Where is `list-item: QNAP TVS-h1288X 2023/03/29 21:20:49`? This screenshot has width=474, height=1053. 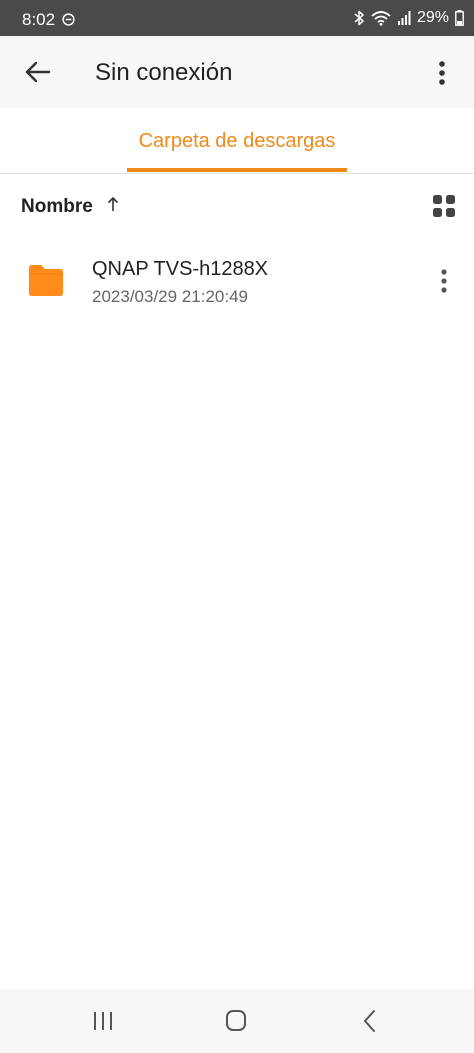 list-item: QNAP TVS-h1288X 2023/03/29 21:20:49 is located at coordinates (237, 282).